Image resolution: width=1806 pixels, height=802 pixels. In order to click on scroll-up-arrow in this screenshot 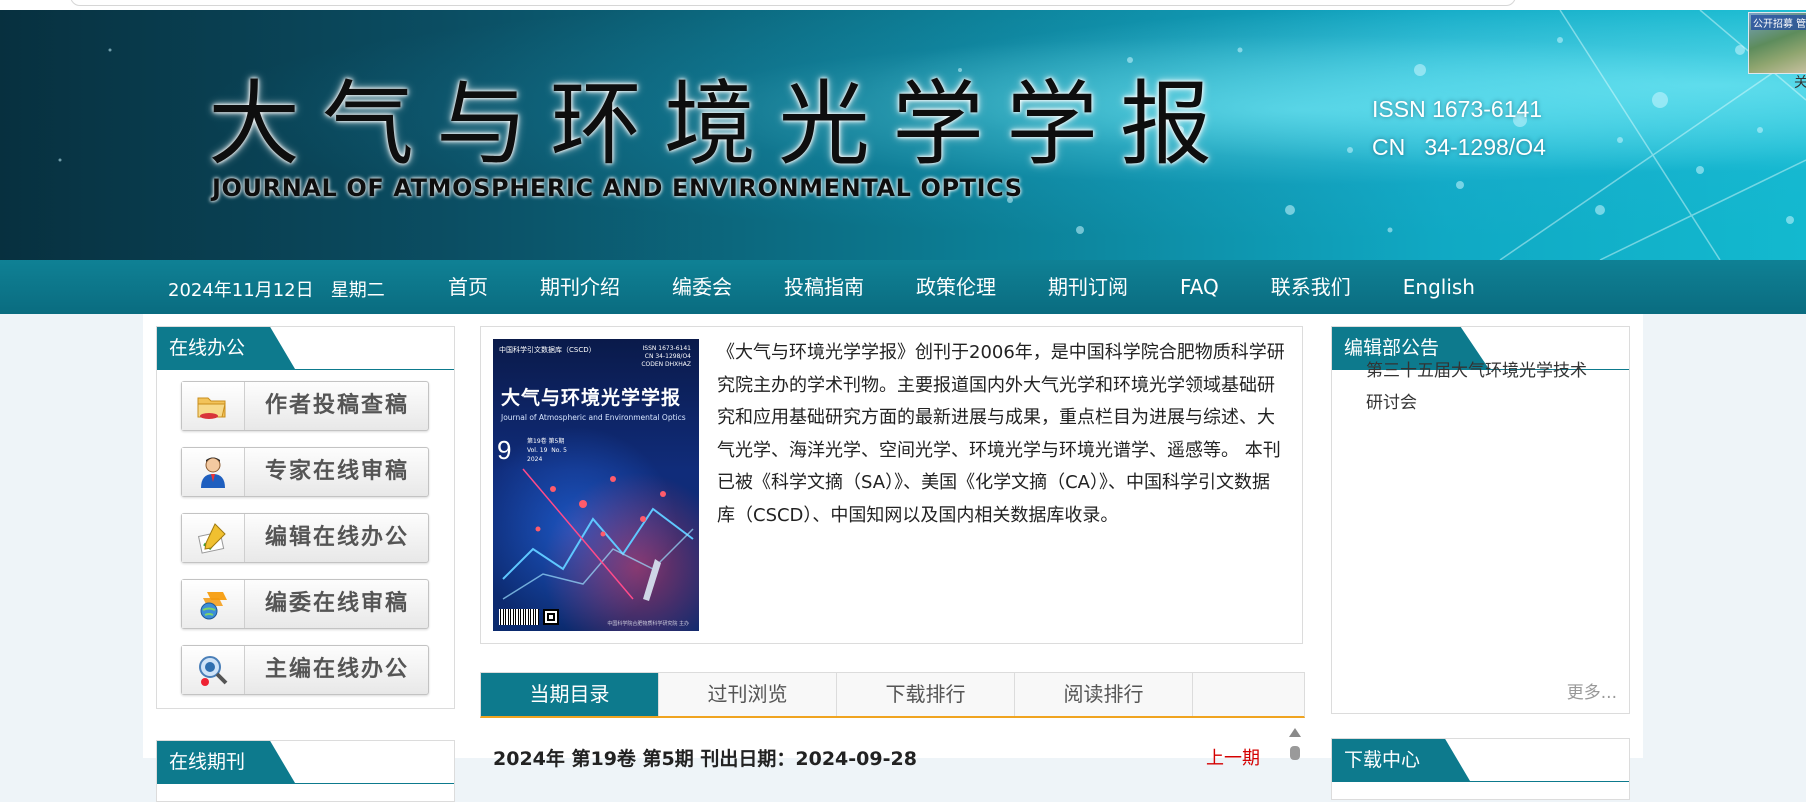, I will do `click(1295, 732)`.